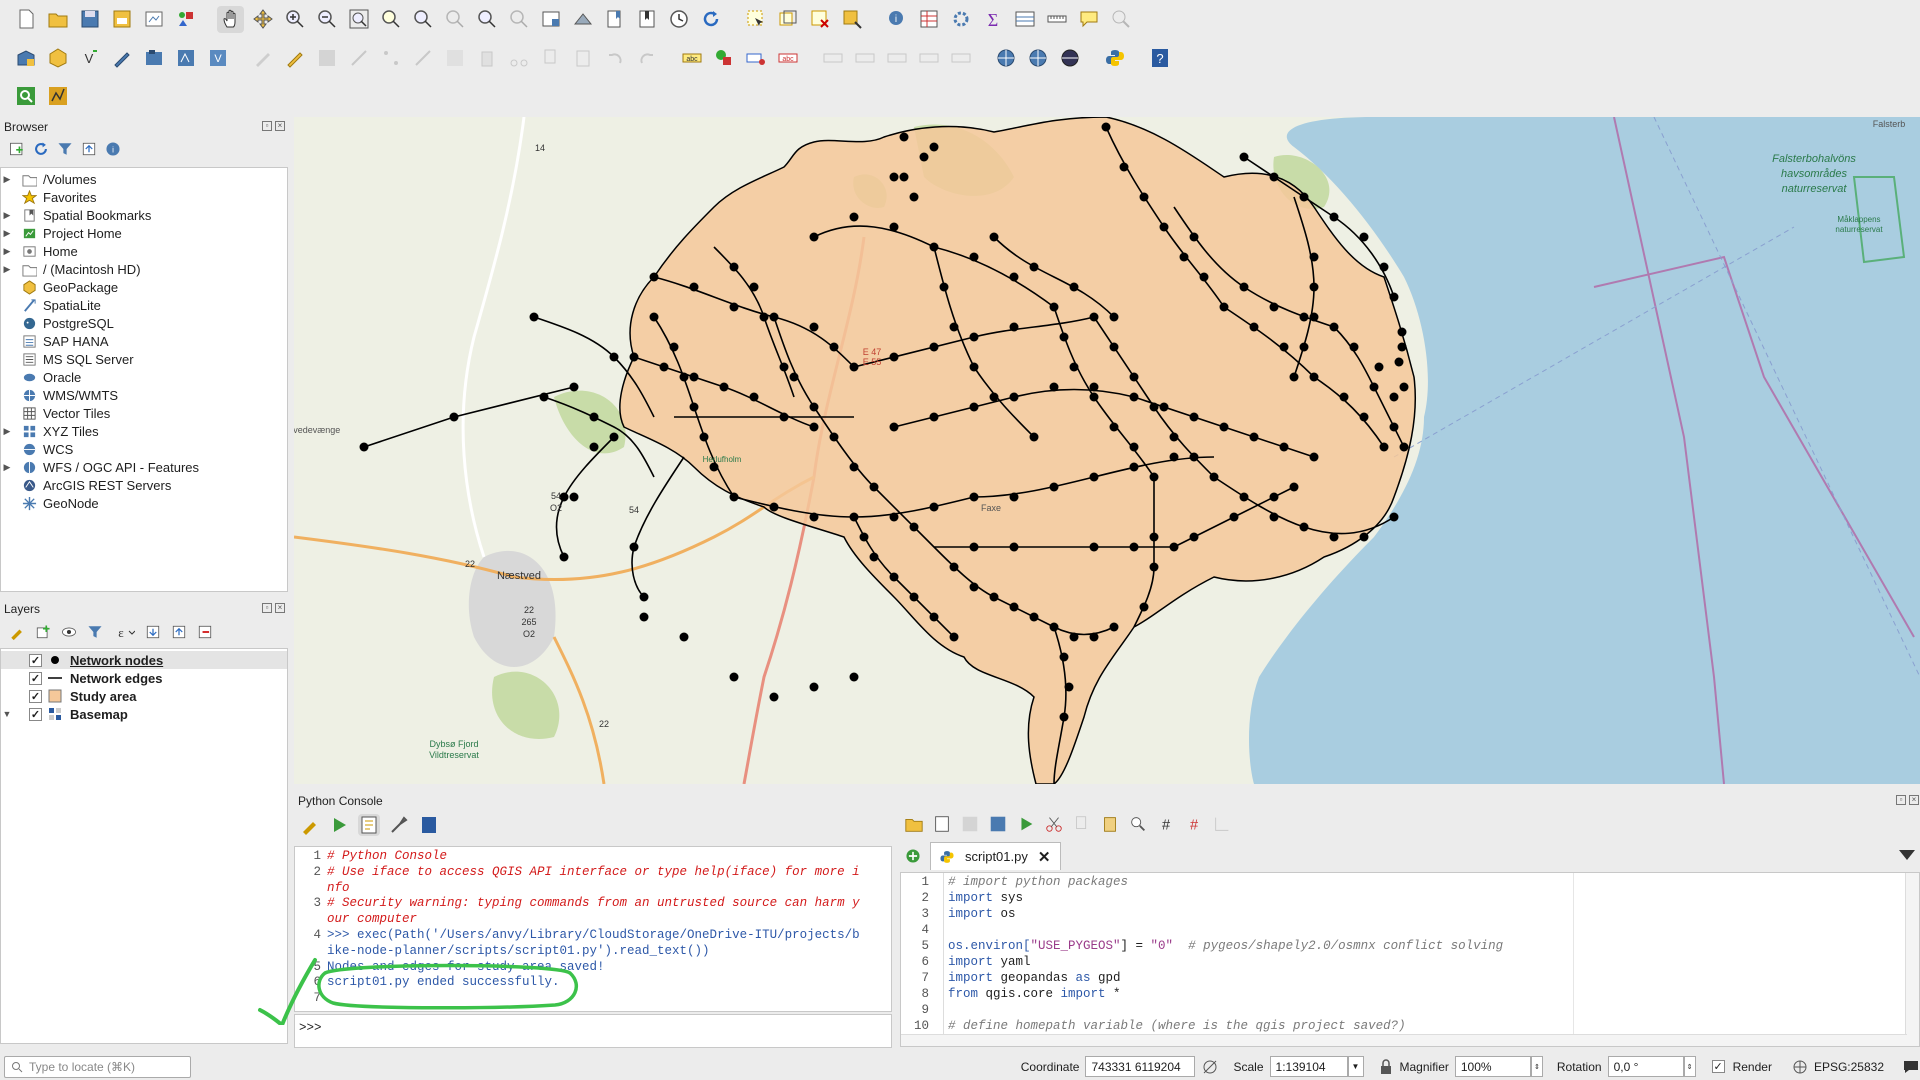 This screenshot has height=1080, width=1920. Describe the element at coordinates (267, 608) in the screenshot. I see `layers-float-icon: ▫` at that location.